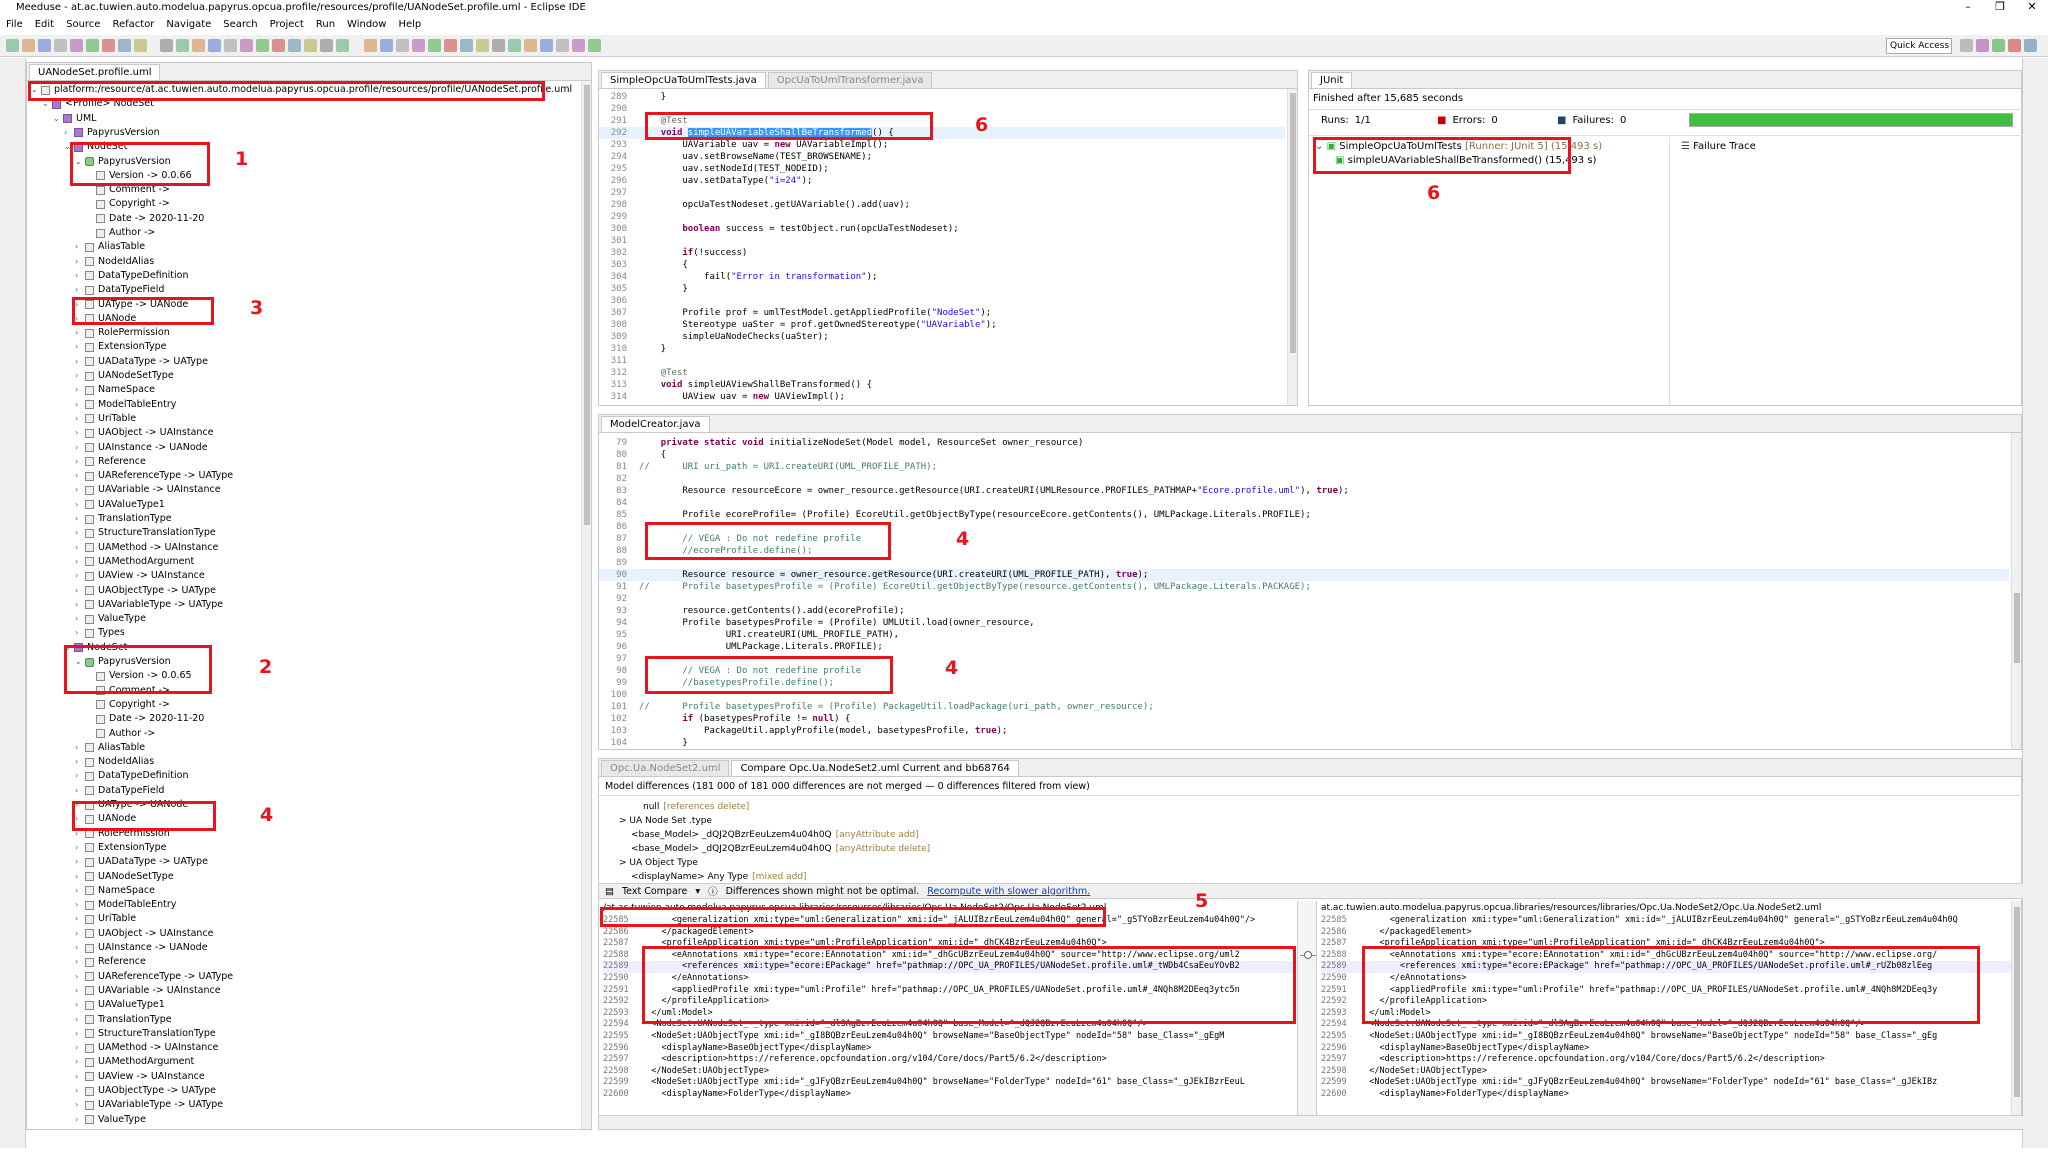 Image resolution: width=2048 pixels, height=1152 pixels. Describe the element at coordinates (942, 121) in the screenshot. I see `code-line: 291 @Test` at that location.